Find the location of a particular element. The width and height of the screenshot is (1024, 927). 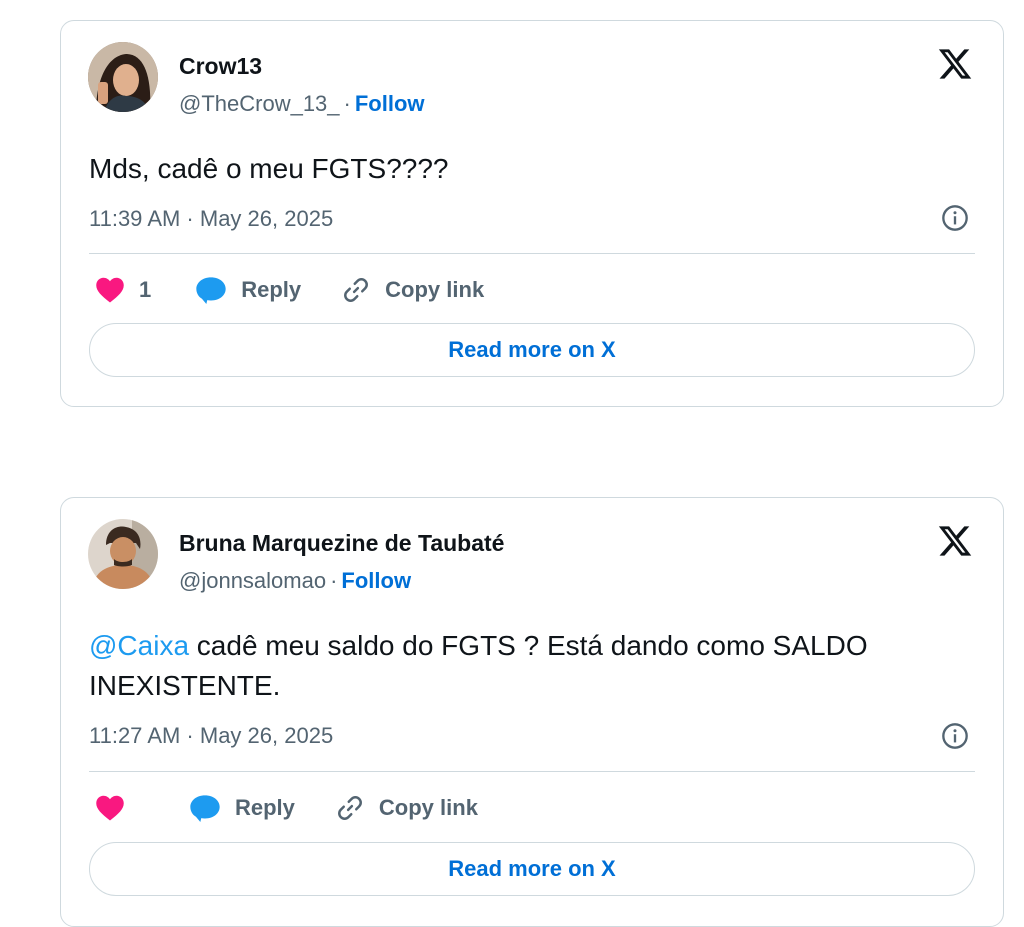

author-handle: @jonnsalomao is located at coordinates (252, 580).